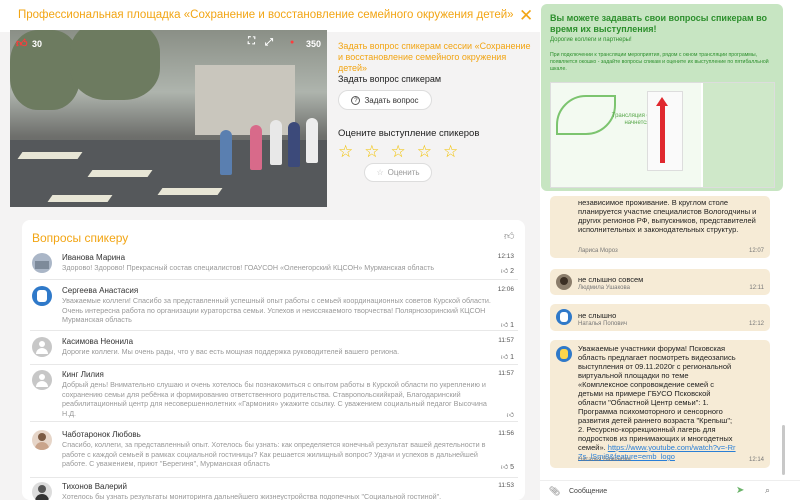 This screenshot has height=500, width=800. What do you see at coordinates (356, 100) in the screenshot?
I see `question-icon: ?` at bounding box center [356, 100].